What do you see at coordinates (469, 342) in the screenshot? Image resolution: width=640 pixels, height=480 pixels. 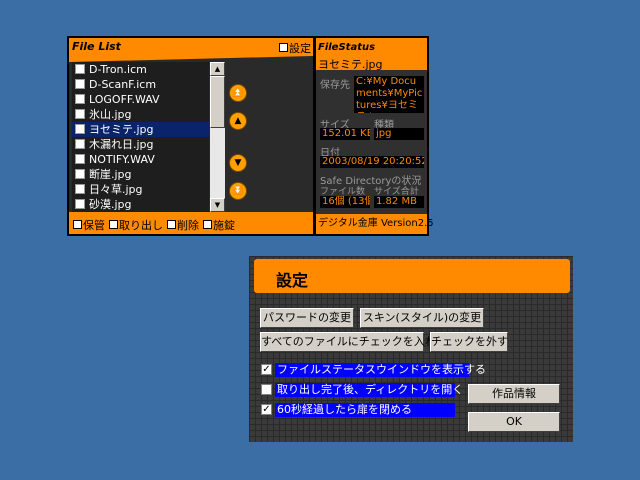 I see `uncheck-button: チェックを外す` at bounding box center [469, 342].